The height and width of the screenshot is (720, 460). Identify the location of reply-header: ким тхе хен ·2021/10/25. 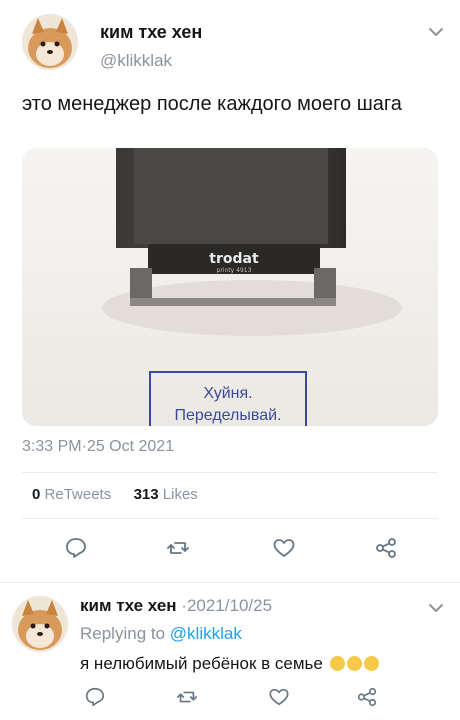
(176, 606).